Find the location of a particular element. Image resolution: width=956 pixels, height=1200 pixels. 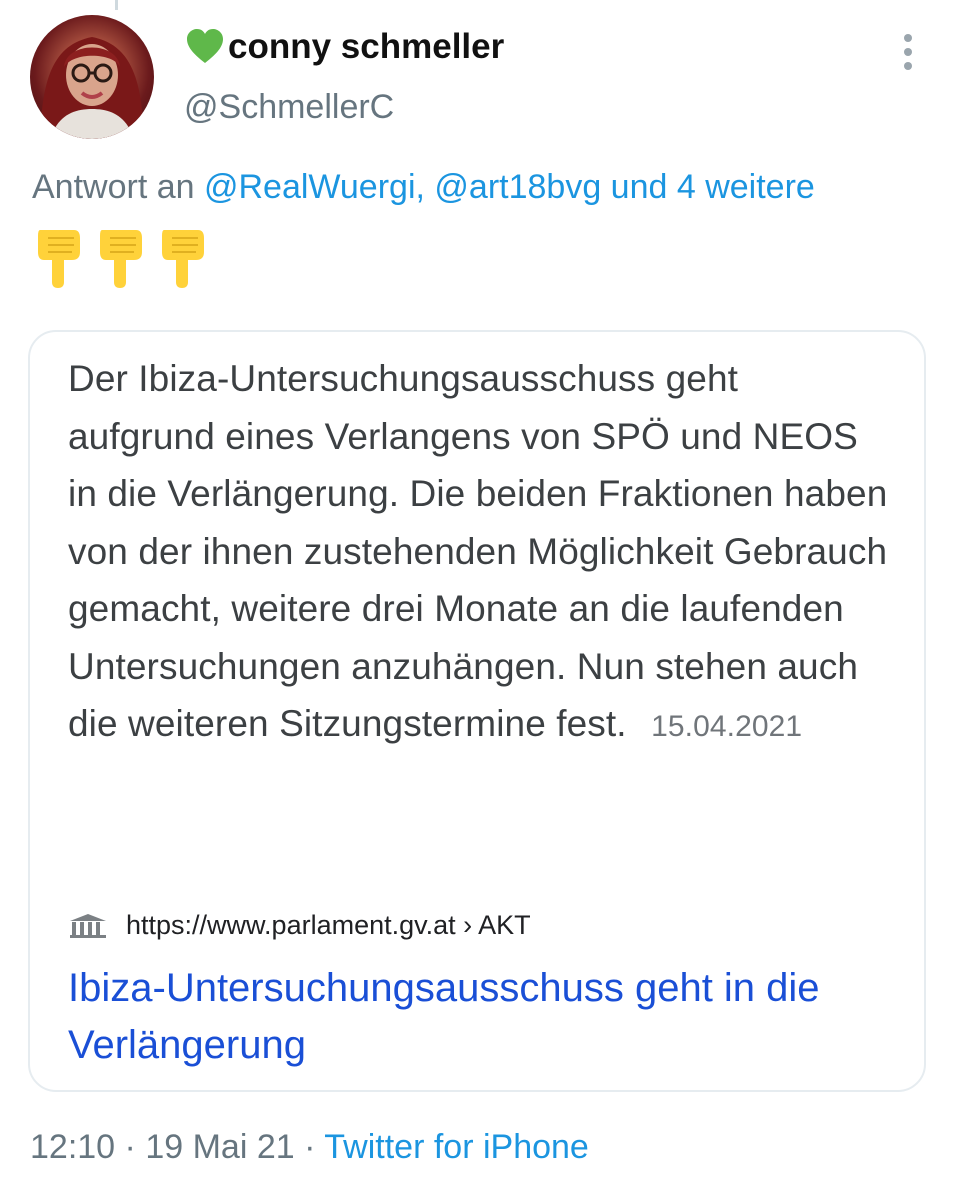

avatar-portrait is located at coordinates (92, 88).